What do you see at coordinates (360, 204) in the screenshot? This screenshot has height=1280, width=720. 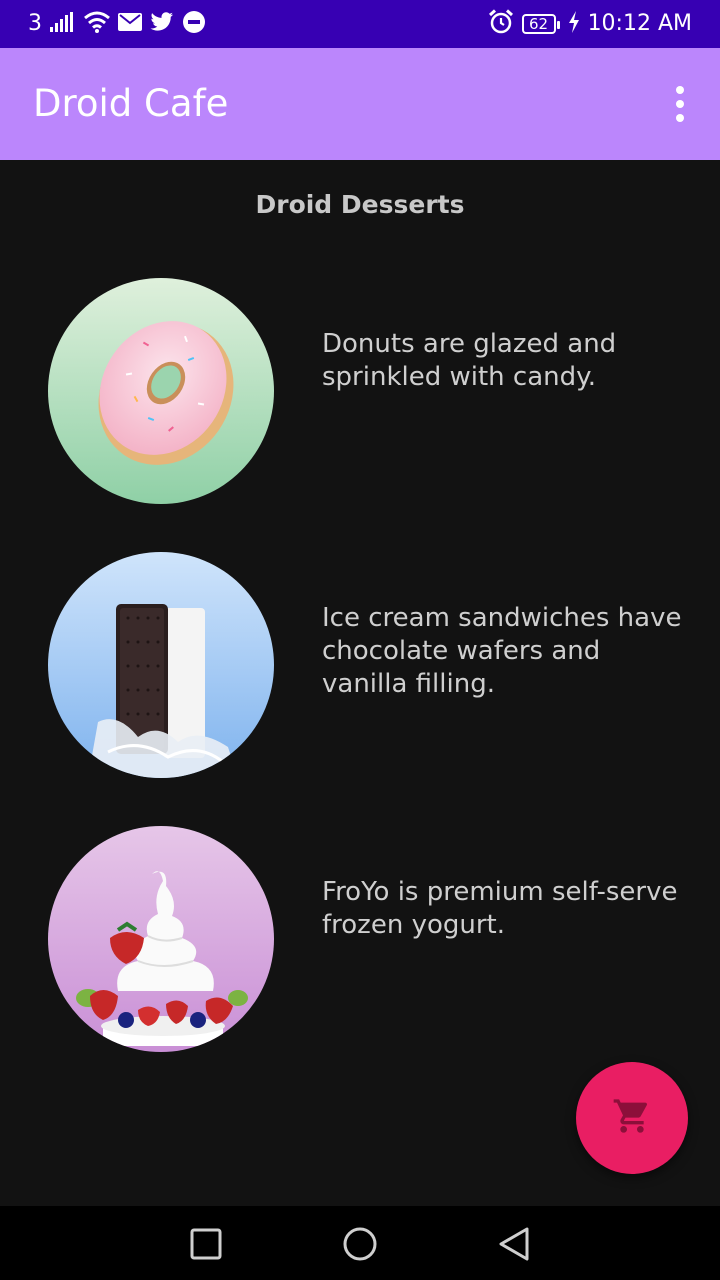 I see `intro-heading: Droid Desserts` at bounding box center [360, 204].